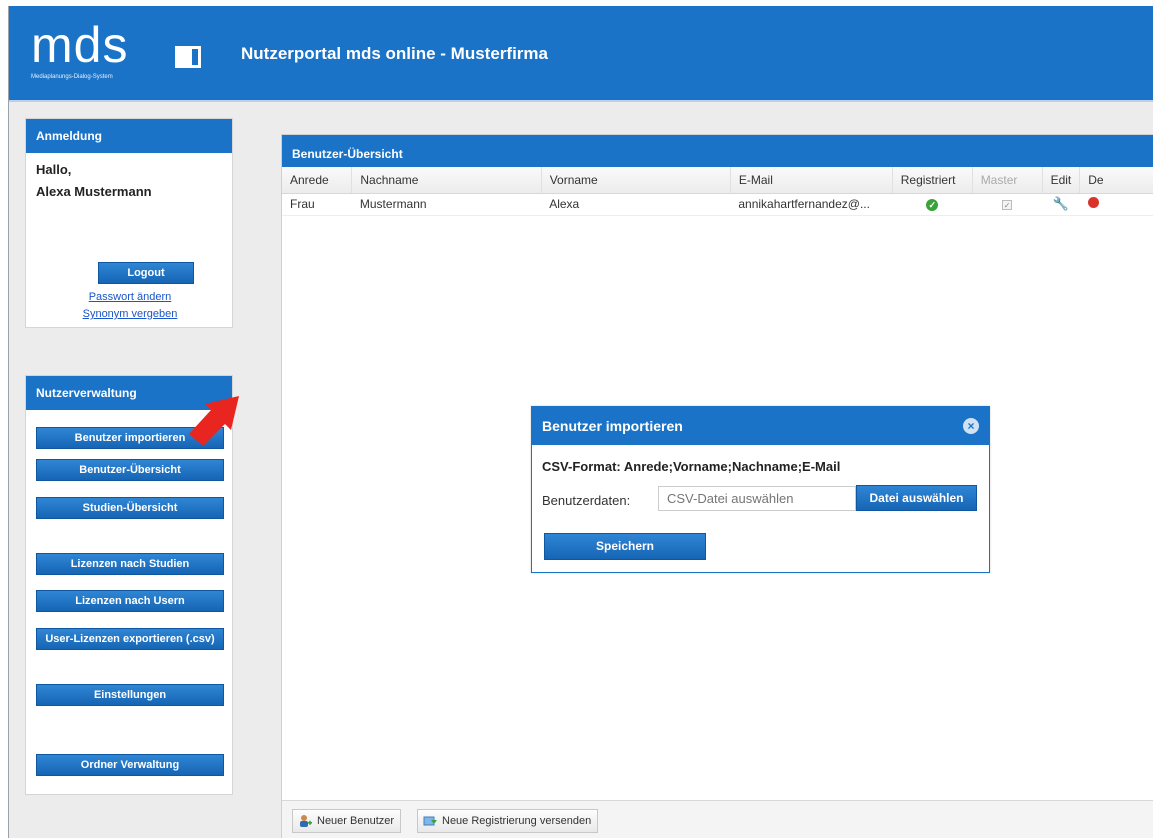 This screenshot has width=1153, height=838. Describe the element at coordinates (129, 136) in the screenshot. I see `login-heading: Anmeldung` at that location.